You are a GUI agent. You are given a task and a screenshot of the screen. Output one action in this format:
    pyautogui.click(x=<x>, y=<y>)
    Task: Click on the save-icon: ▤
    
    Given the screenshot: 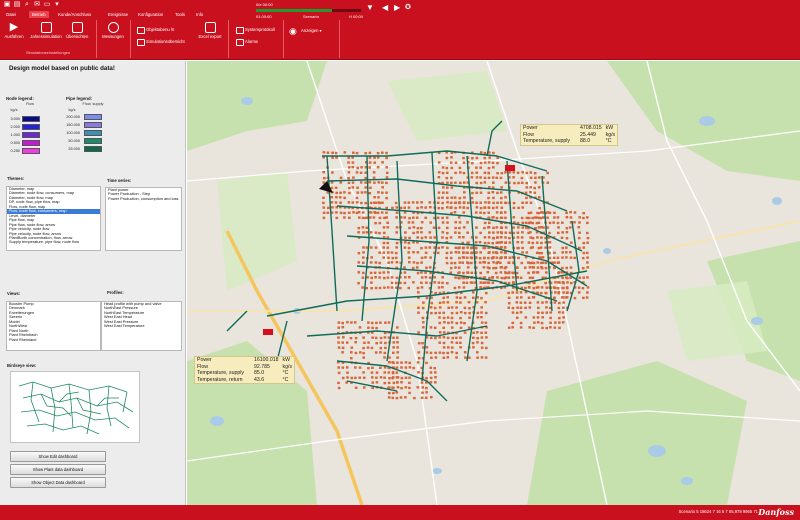 What is the action you would take?
    pyautogui.click(x=17, y=5)
    